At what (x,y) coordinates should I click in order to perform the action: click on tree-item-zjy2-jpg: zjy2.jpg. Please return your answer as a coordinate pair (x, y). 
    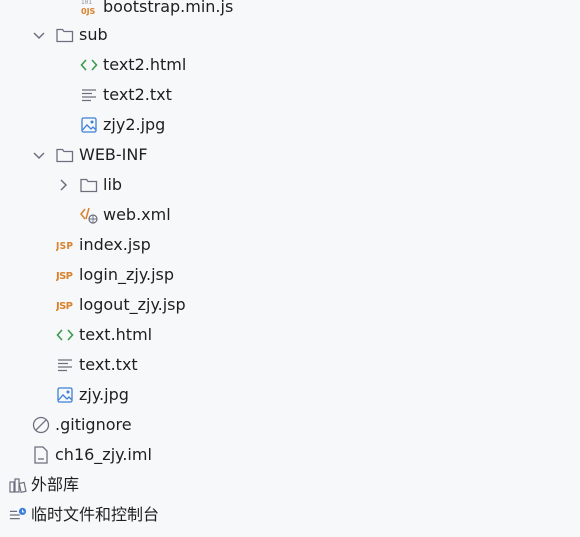
    Looking at the image, I should click on (290, 125).